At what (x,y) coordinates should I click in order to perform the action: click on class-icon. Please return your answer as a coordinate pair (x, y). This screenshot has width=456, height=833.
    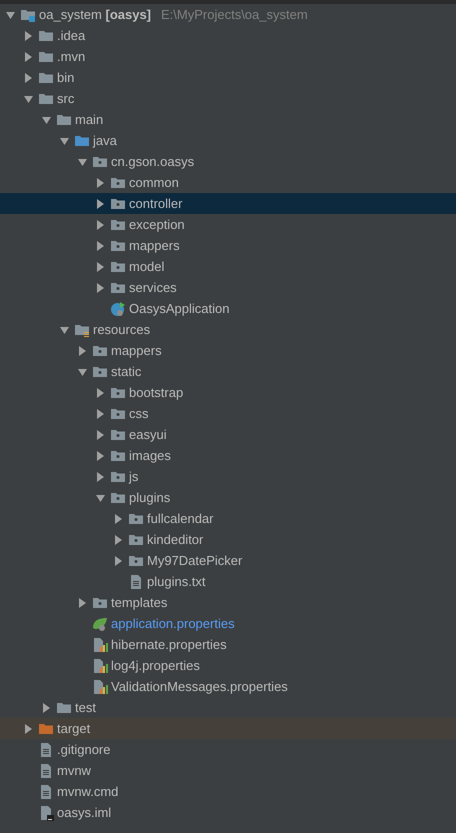
    Looking at the image, I should click on (118, 308).